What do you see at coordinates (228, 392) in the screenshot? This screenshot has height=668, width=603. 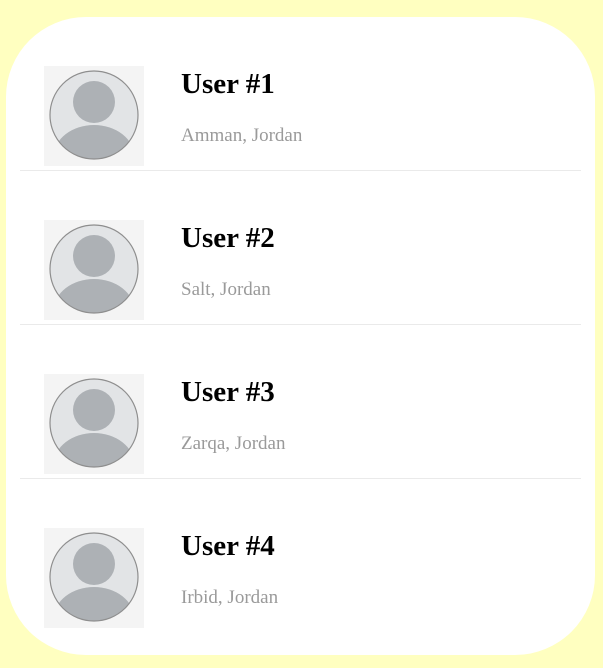 I see `user-name: User #3` at bounding box center [228, 392].